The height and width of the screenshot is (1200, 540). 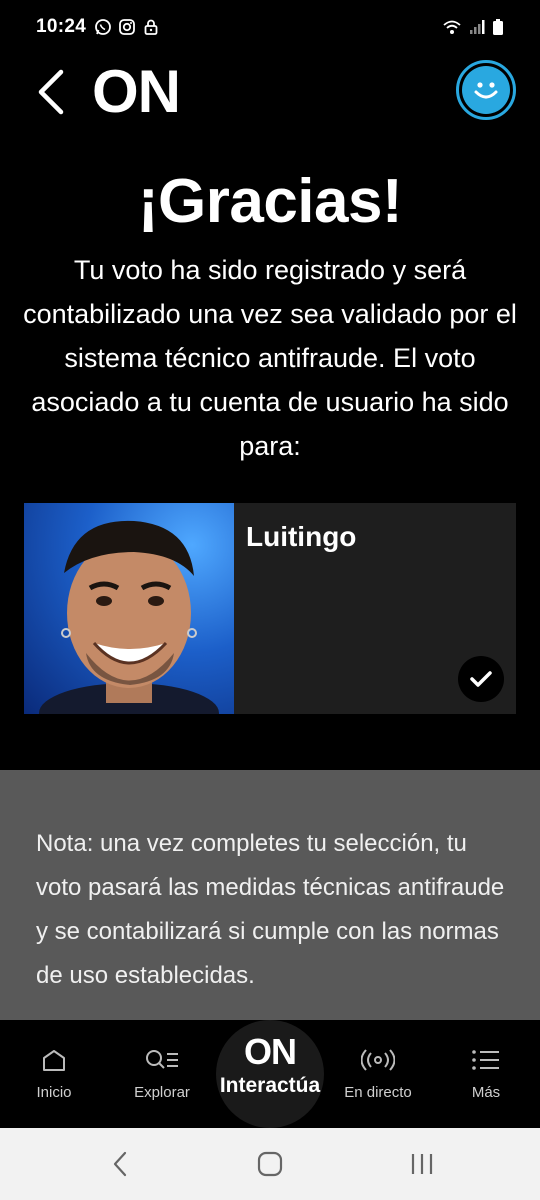 I want to click on smiley-face-icon, so click(x=486, y=90).